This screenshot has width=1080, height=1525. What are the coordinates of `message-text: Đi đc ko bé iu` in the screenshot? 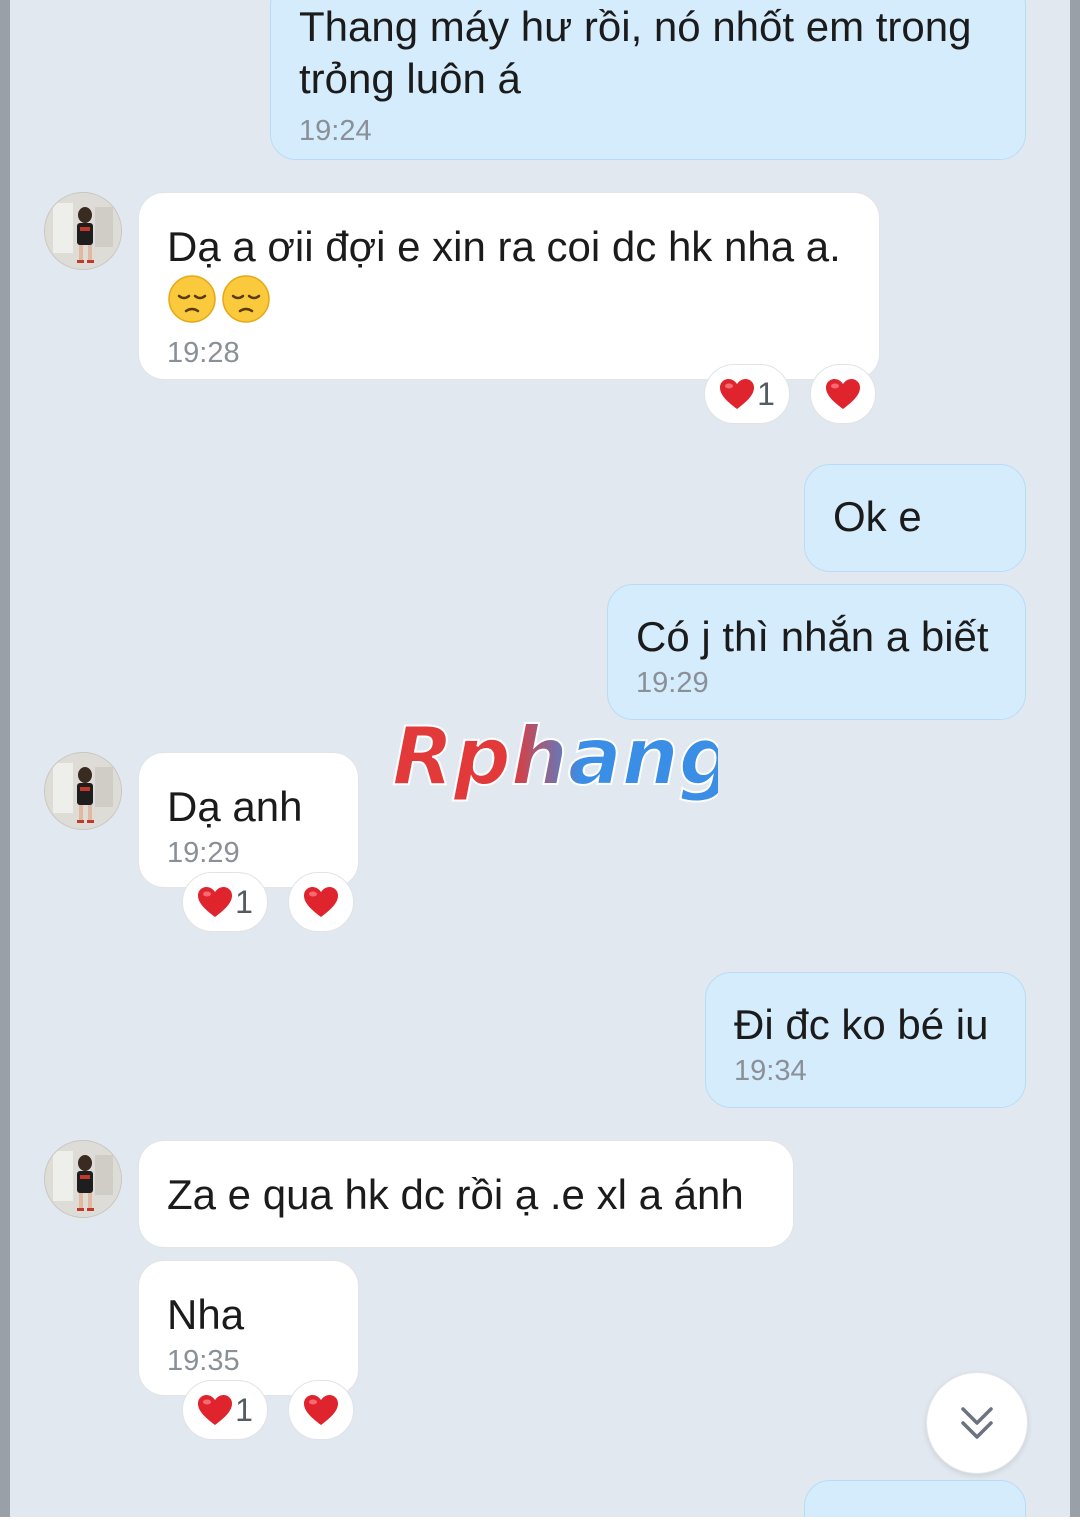 It's located at (861, 1024).